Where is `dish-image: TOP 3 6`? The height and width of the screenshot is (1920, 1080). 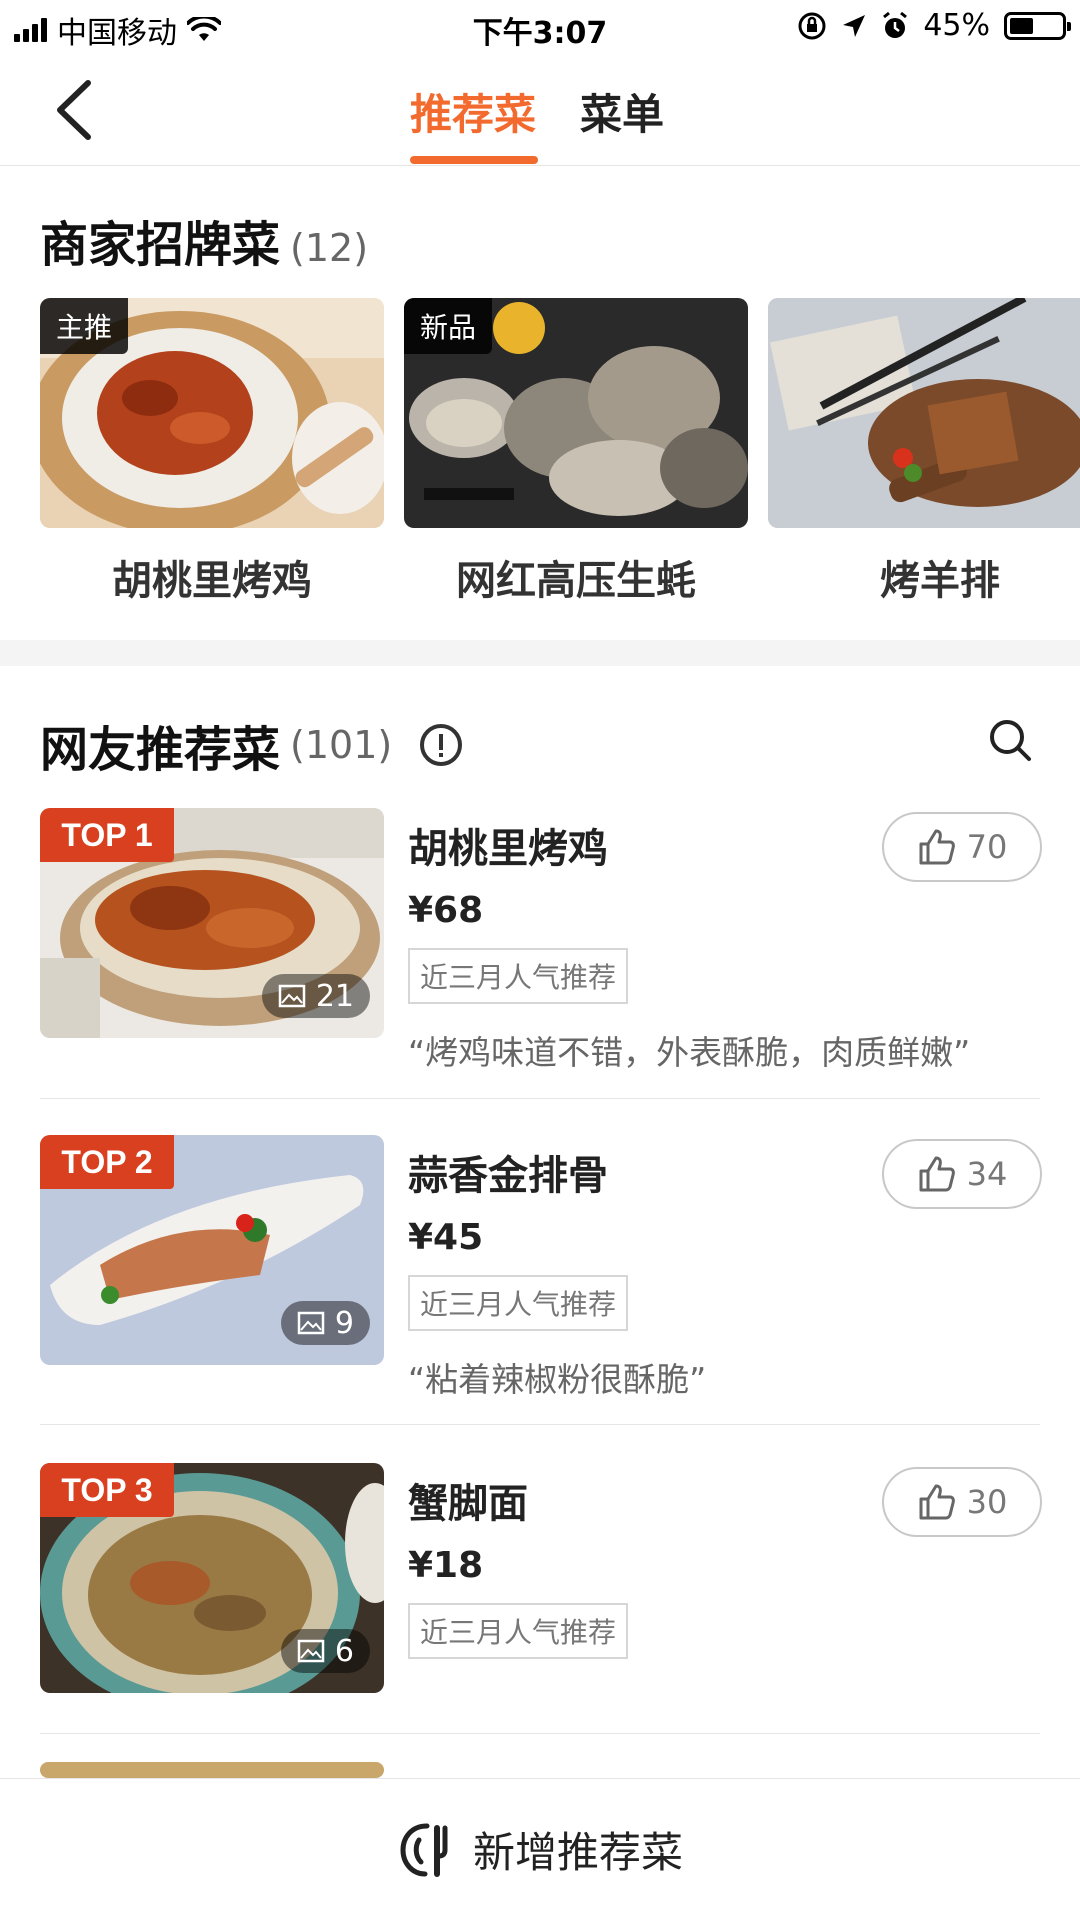 dish-image: TOP 3 6 is located at coordinates (212, 1578).